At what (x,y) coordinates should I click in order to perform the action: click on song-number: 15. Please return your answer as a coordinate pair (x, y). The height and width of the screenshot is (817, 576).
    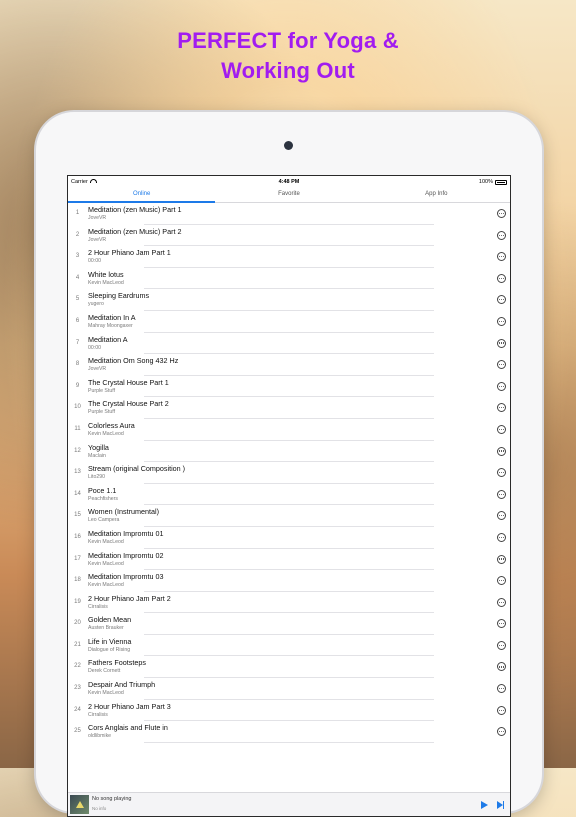
    Looking at the image, I should click on (77, 515).